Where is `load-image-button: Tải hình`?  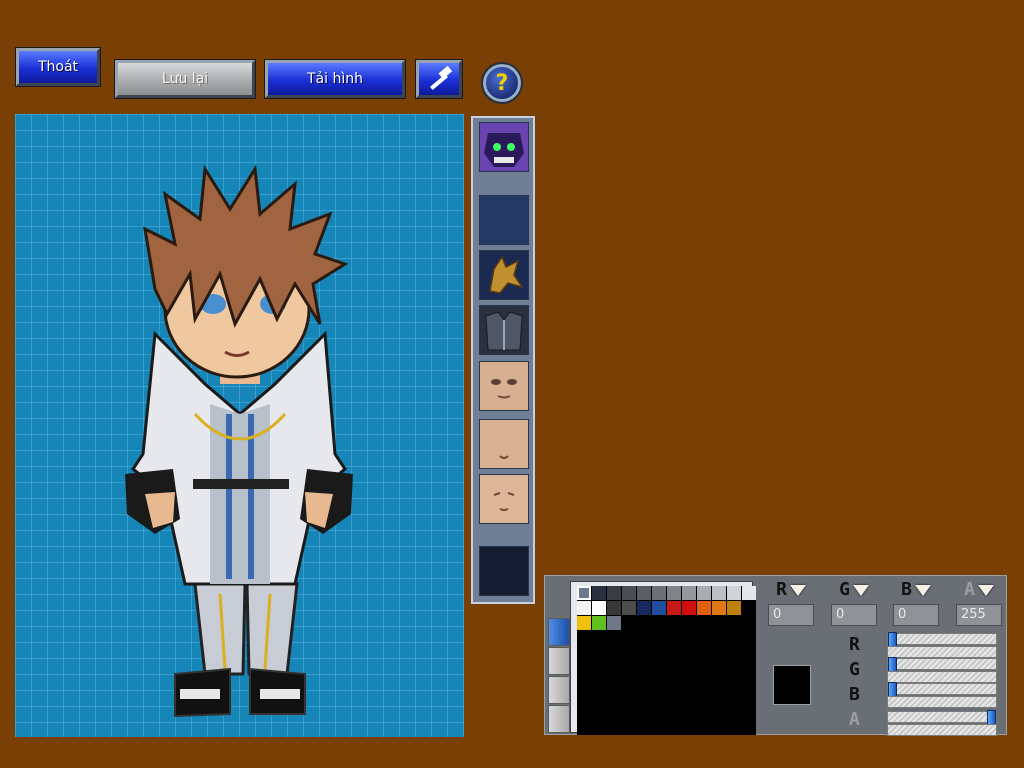 load-image-button: Tải hình is located at coordinates (335, 79).